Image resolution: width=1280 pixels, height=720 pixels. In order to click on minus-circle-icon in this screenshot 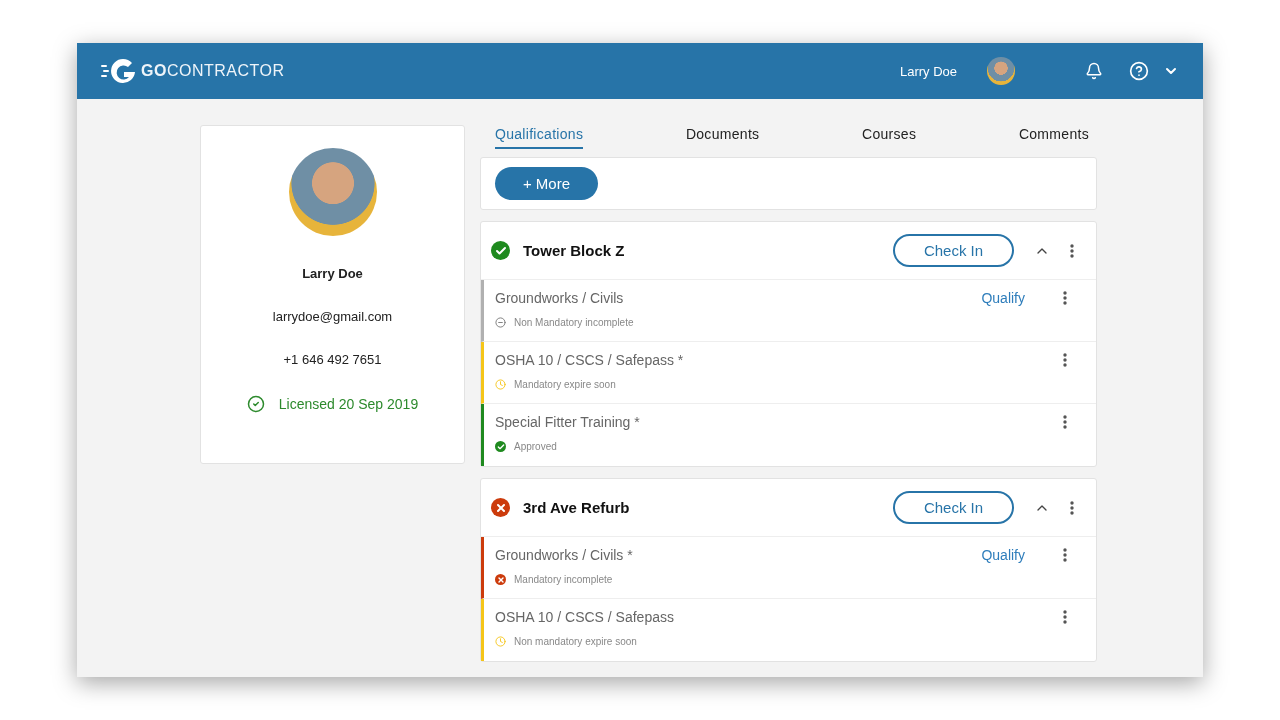, I will do `click(500, 322)`.